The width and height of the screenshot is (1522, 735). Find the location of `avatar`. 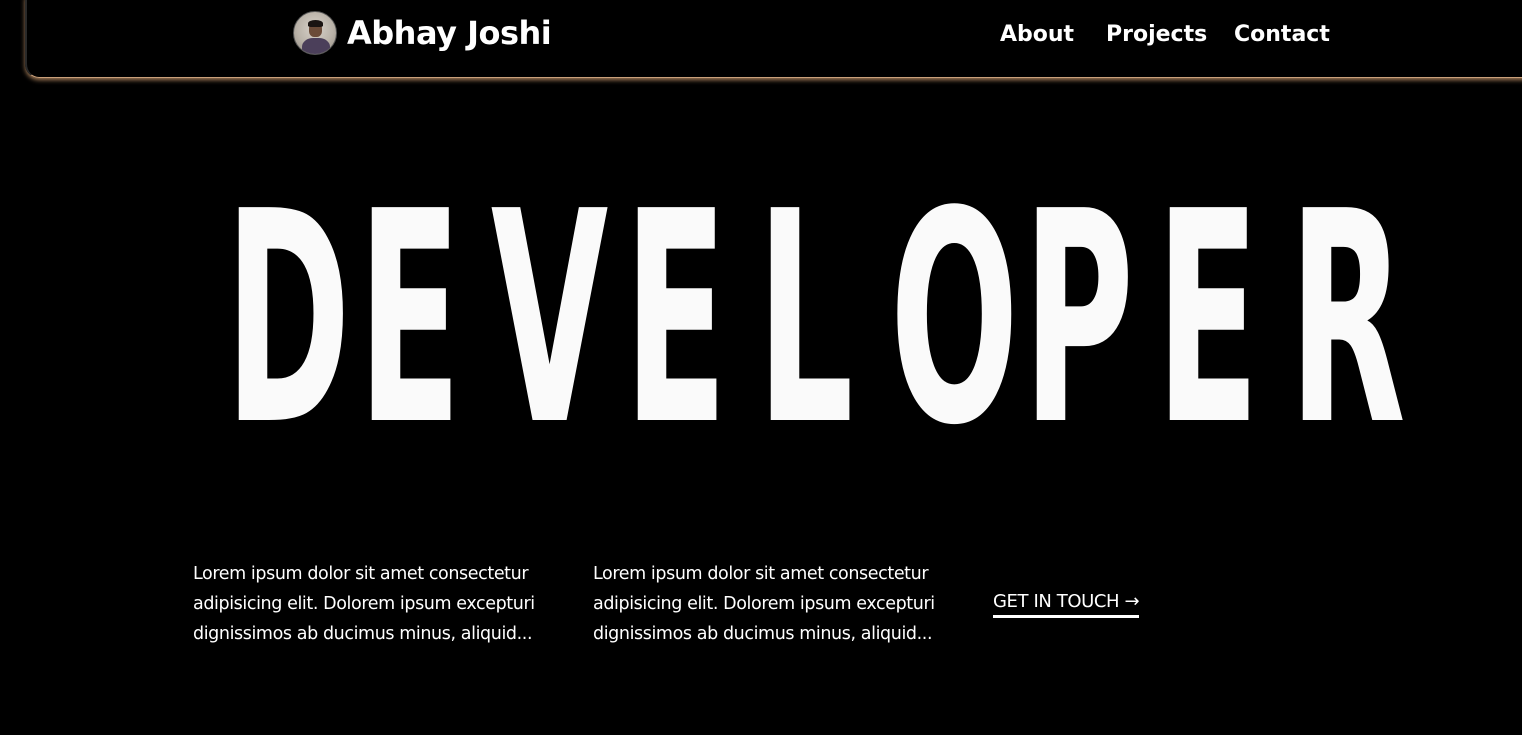

avatar is located at coordinates (315, 33).